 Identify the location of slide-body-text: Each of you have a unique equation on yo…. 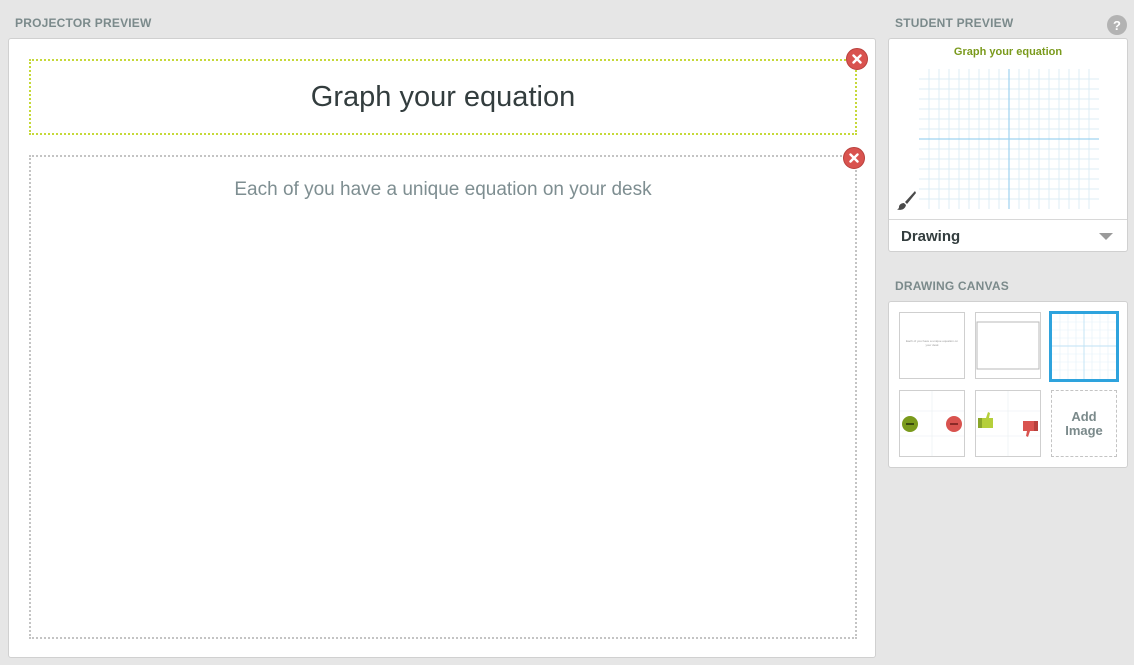
(443, 190).